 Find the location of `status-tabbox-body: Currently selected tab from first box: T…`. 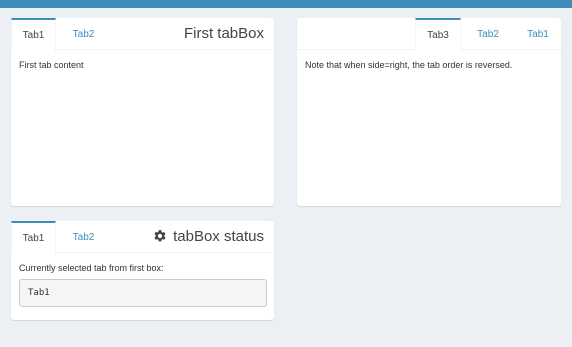

status-tabbox-body: Currently selected tab from first box: T… is located at coordinates (142, 285).